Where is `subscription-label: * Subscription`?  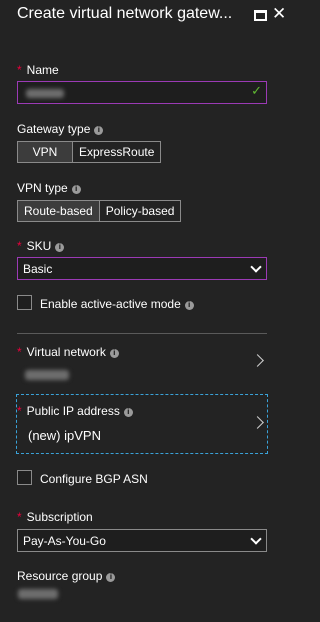 subscription-label: * Subscription is located at coordinates (55, 517).